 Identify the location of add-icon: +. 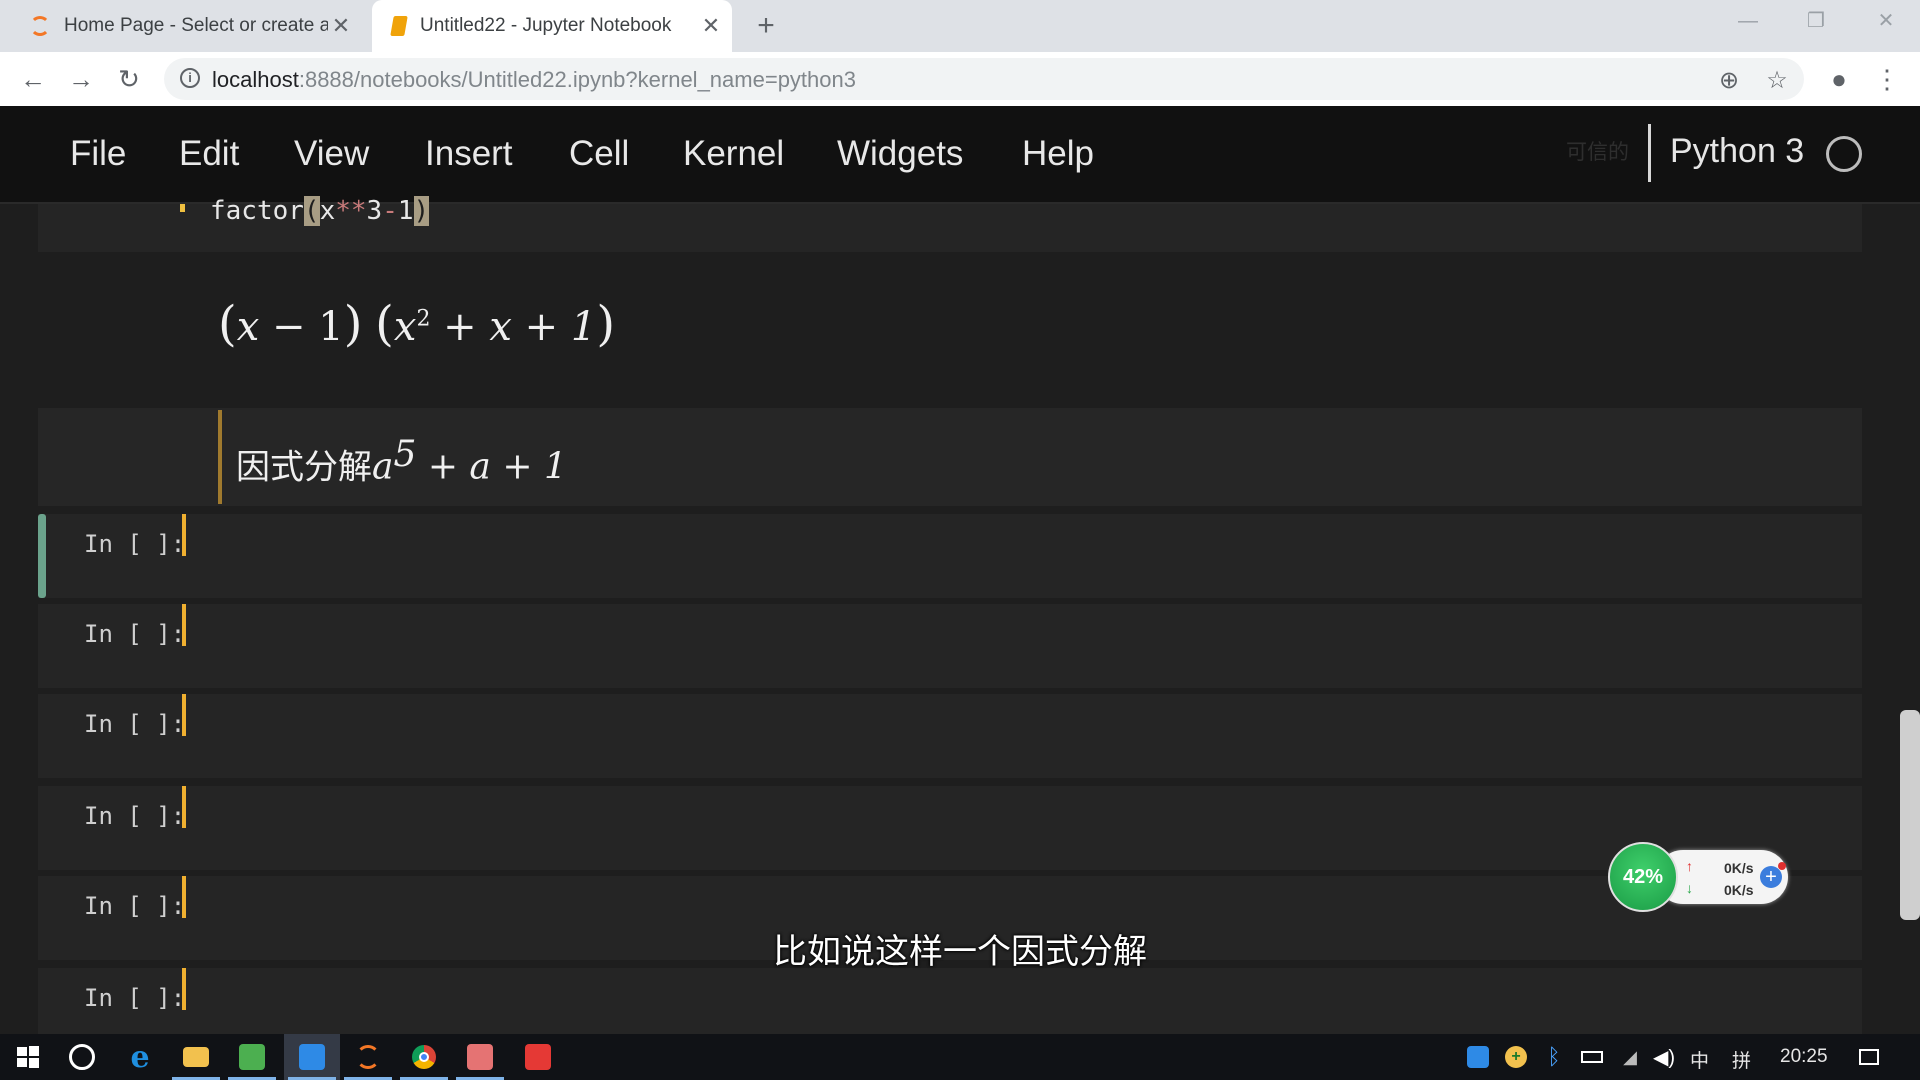
(1771, 877).